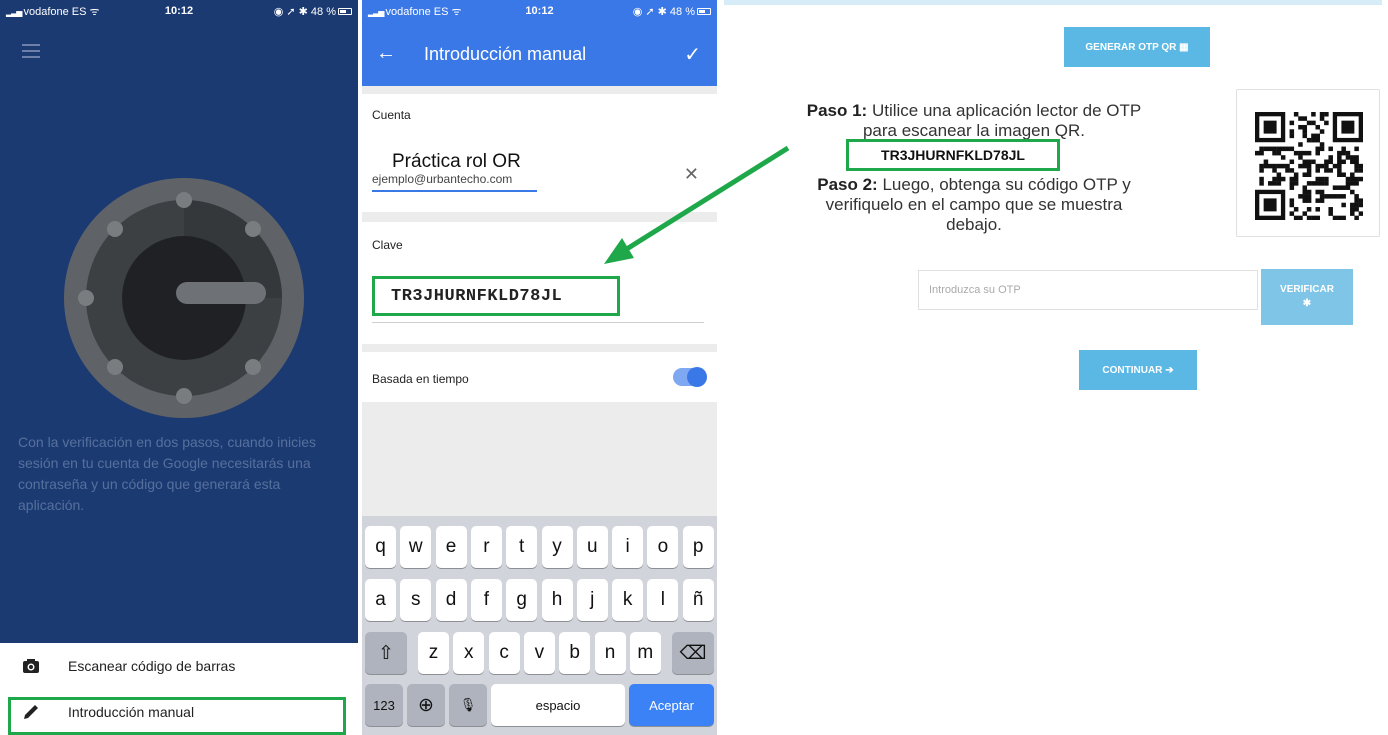 This screenshot has height=735, width=1388. I want to click on key-b: b, so click(575, 653).